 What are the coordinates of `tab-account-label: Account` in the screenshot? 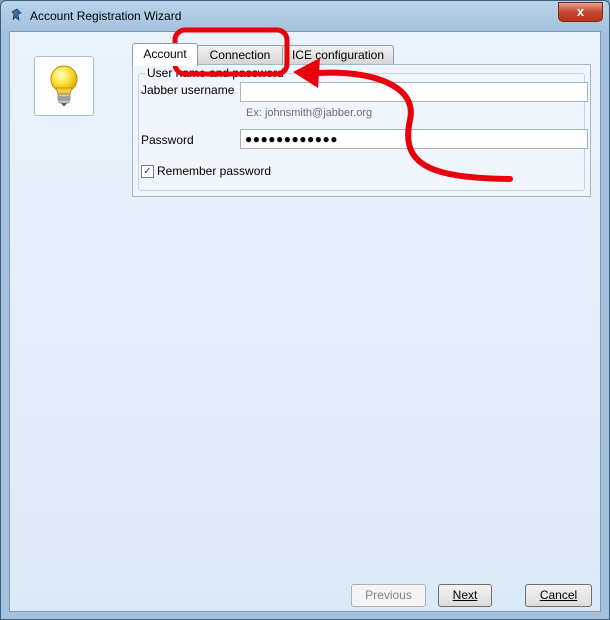 It's located at (165, 54).